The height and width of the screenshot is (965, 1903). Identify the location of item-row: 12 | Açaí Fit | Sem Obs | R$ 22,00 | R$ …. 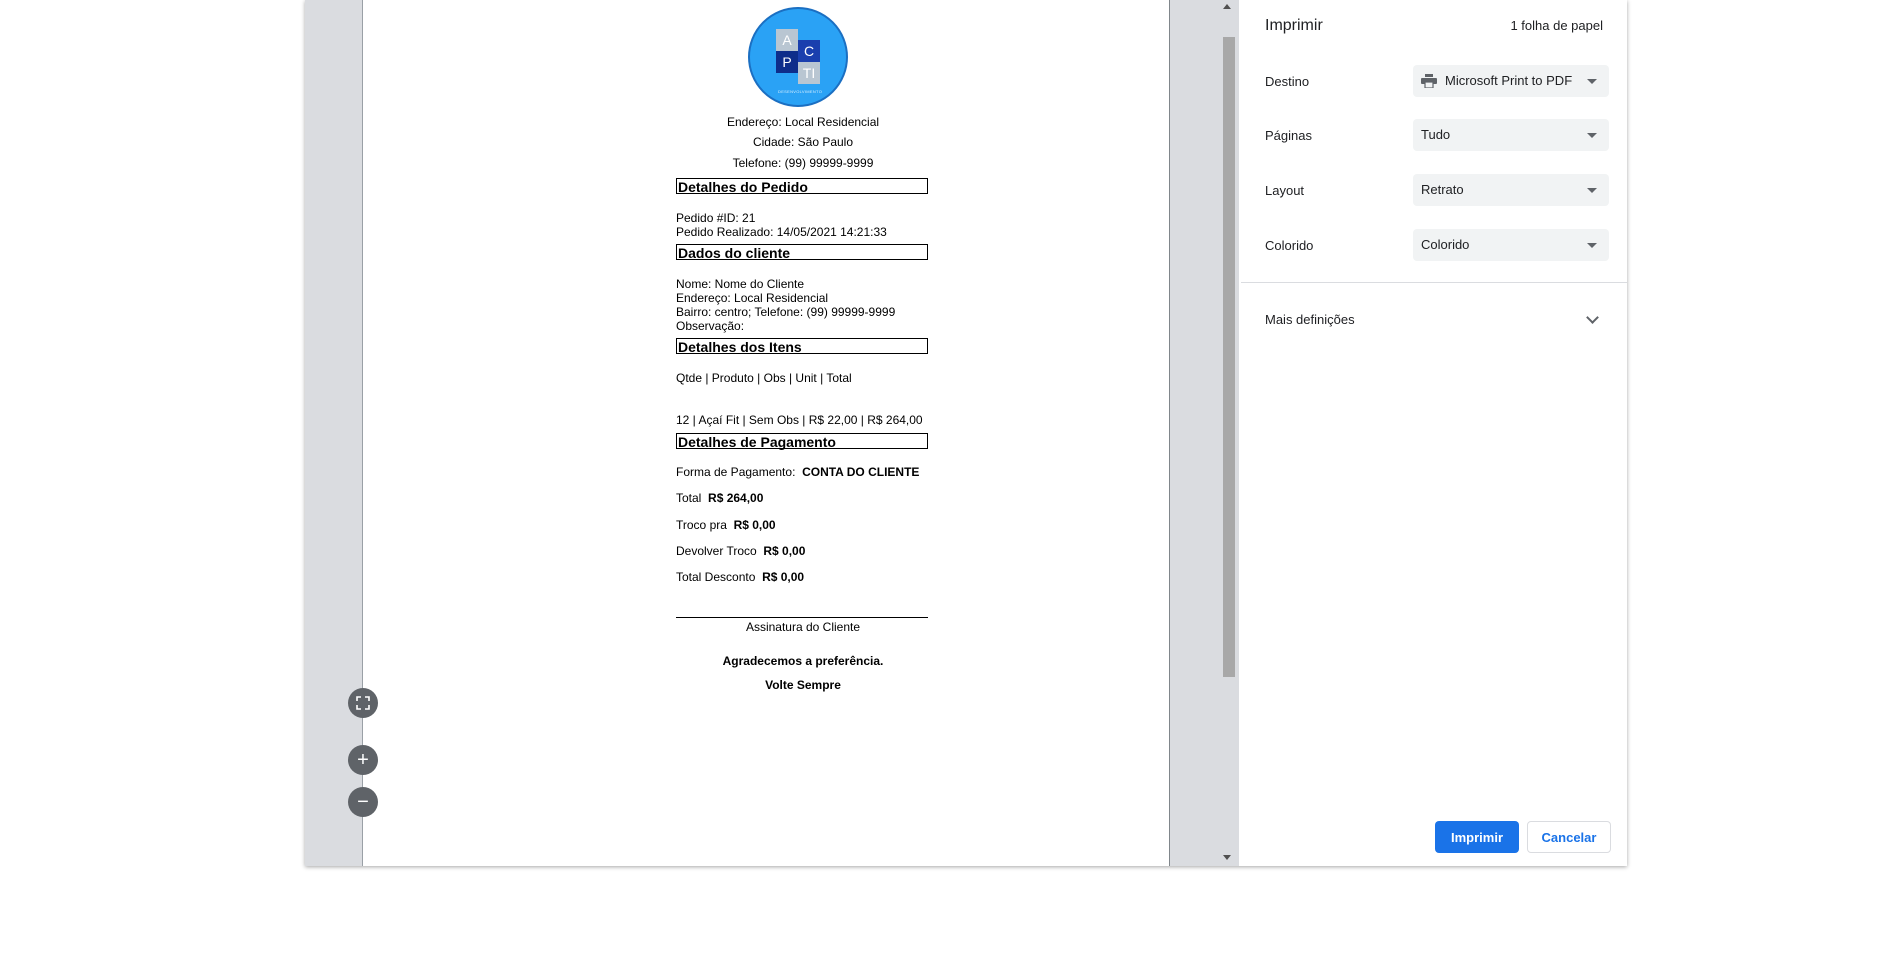
(799, 420).